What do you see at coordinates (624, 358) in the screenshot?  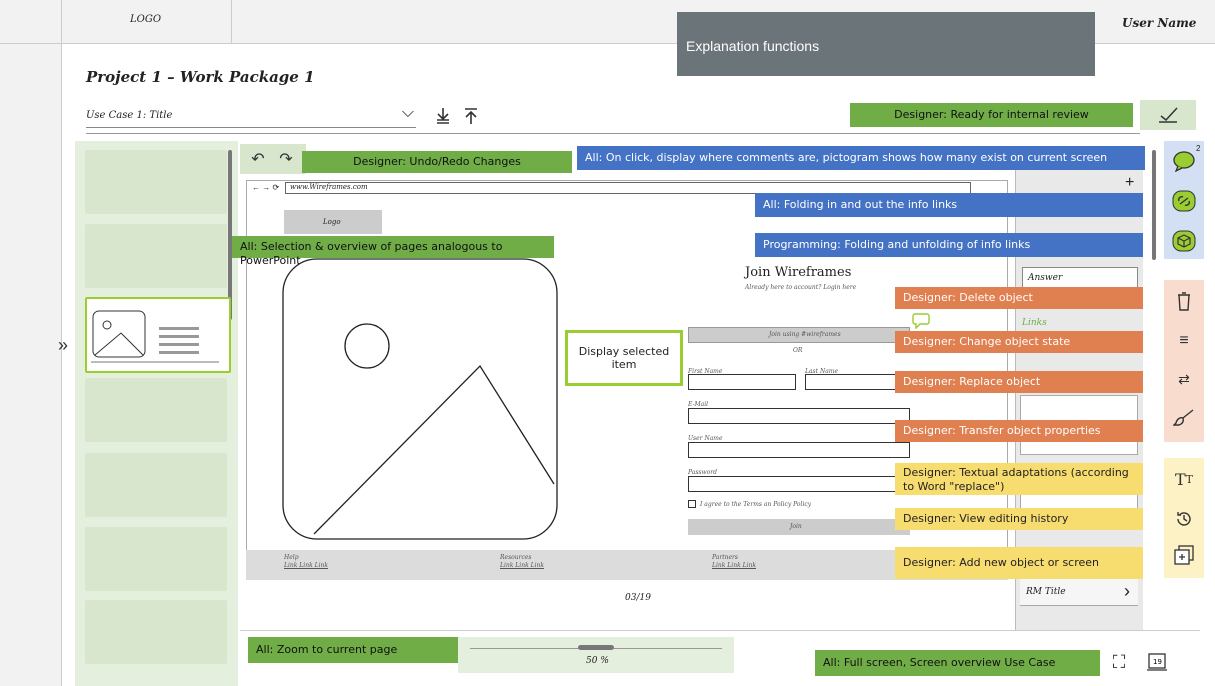 I see `display-selected-label: Display selected item` at bounding box center [624, 358].